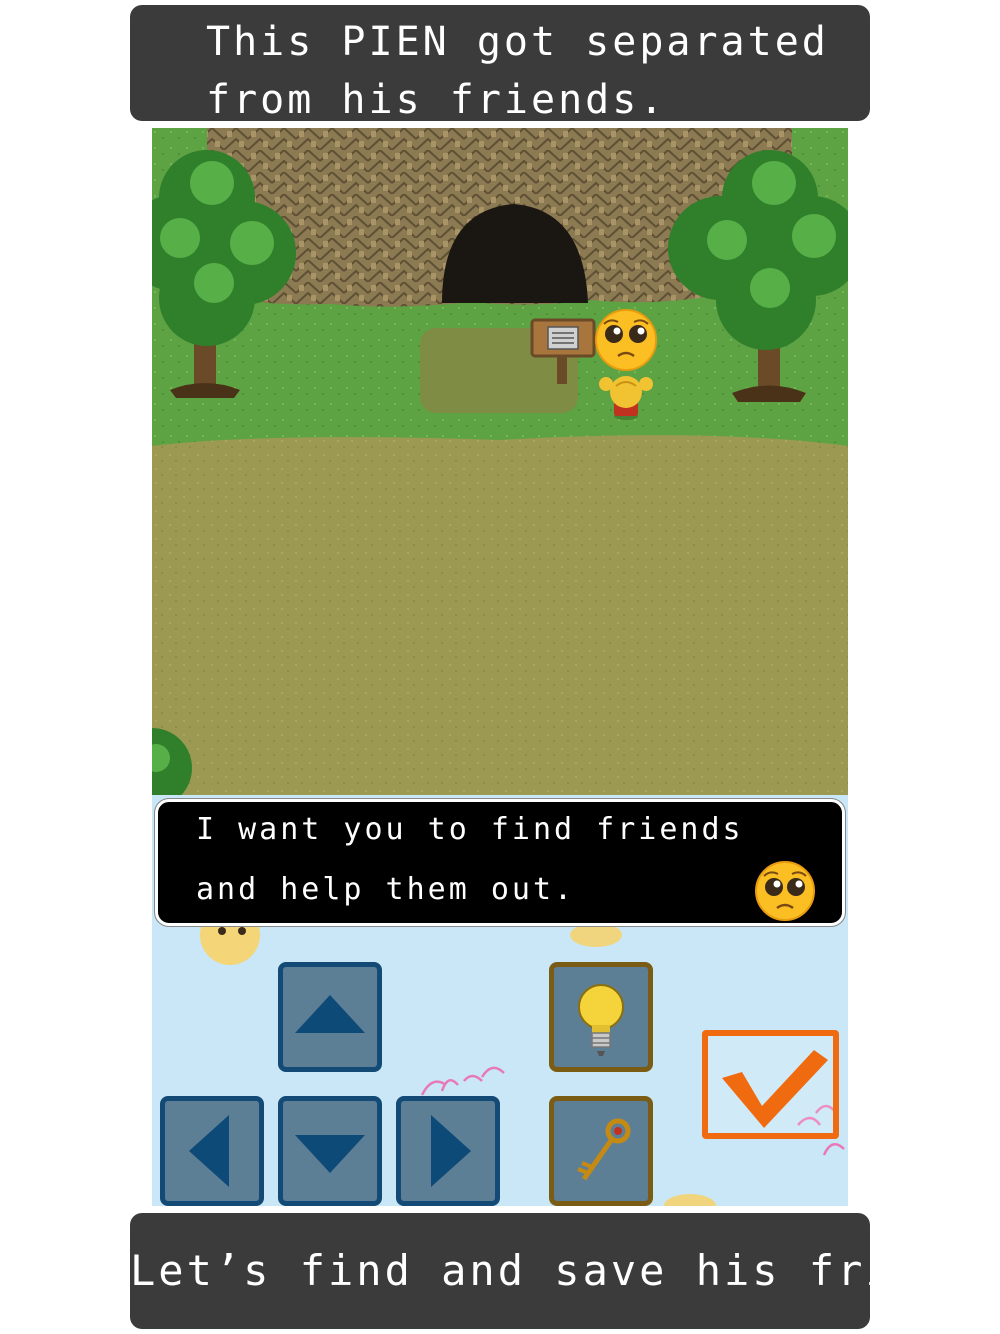 Image resolution: width=1000 pixels, height=1334 pixels. Describe the element at coordinates (604, 1149) in the screenshot. I see `key-icon` at that location.